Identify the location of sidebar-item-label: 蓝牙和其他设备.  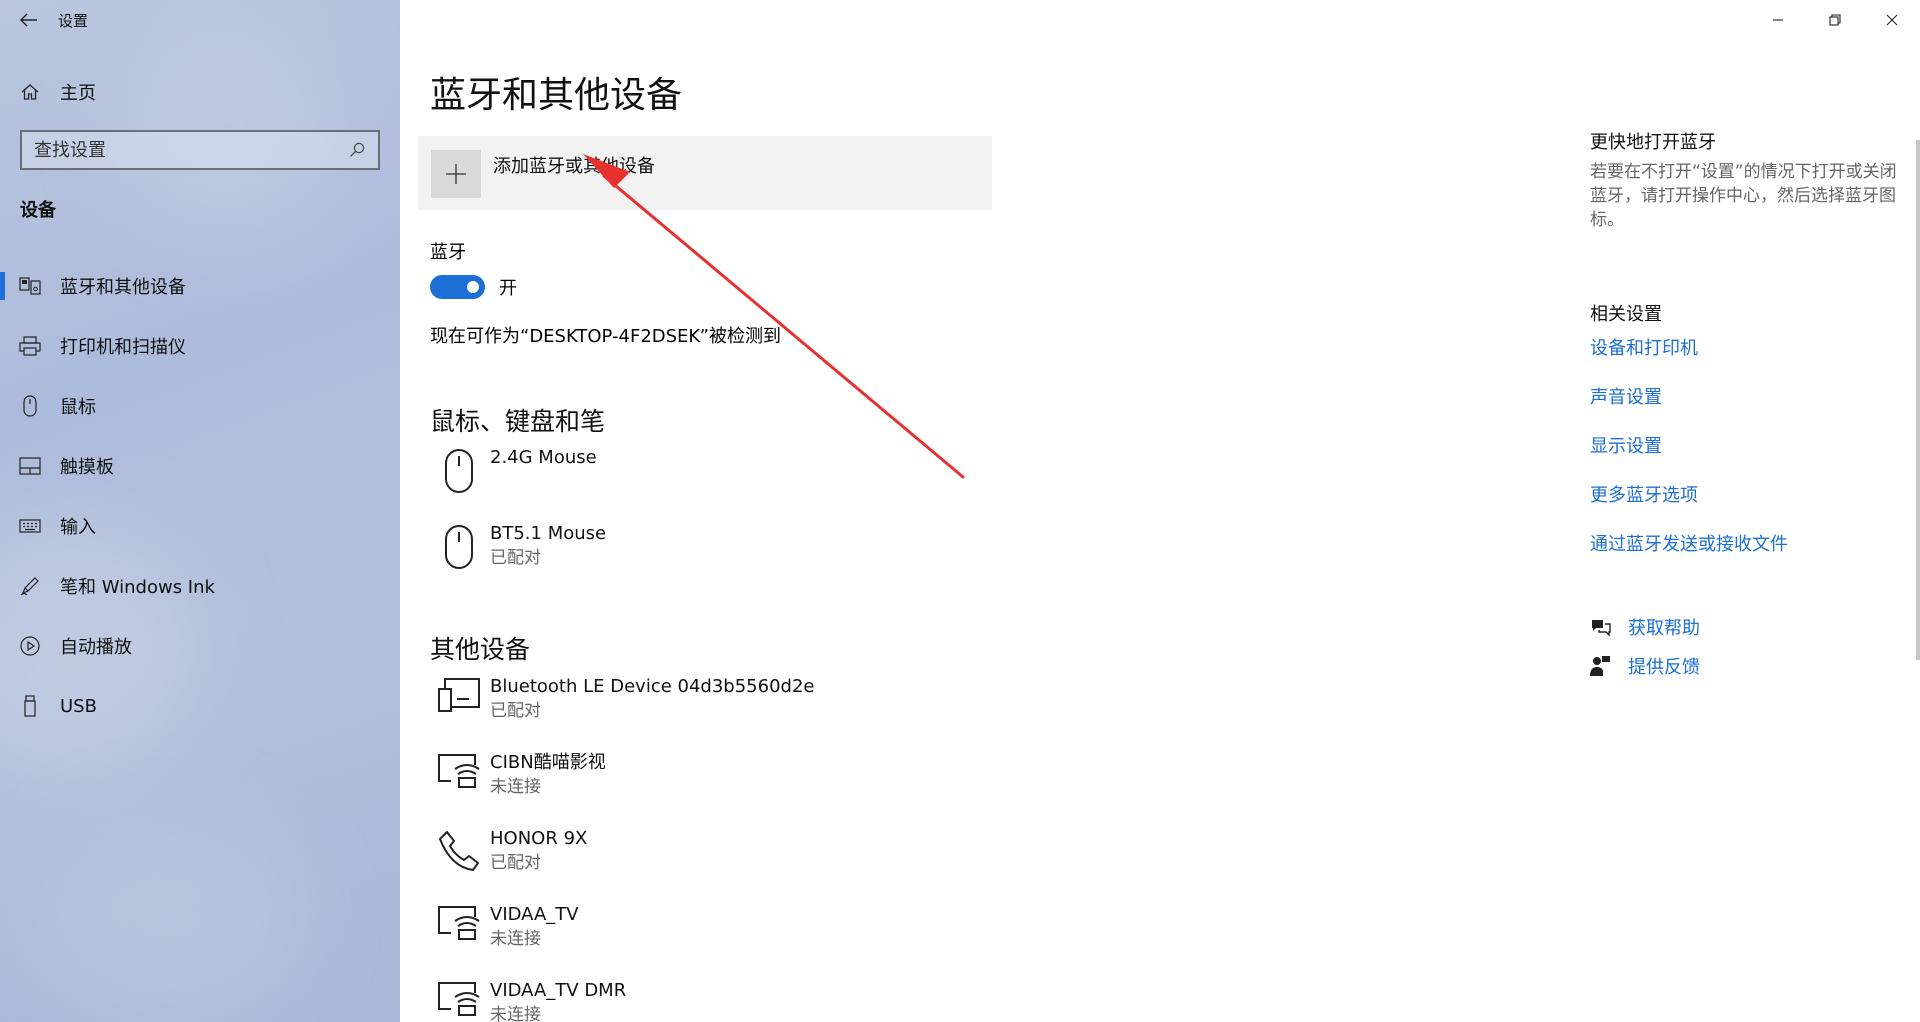
(123, 287).